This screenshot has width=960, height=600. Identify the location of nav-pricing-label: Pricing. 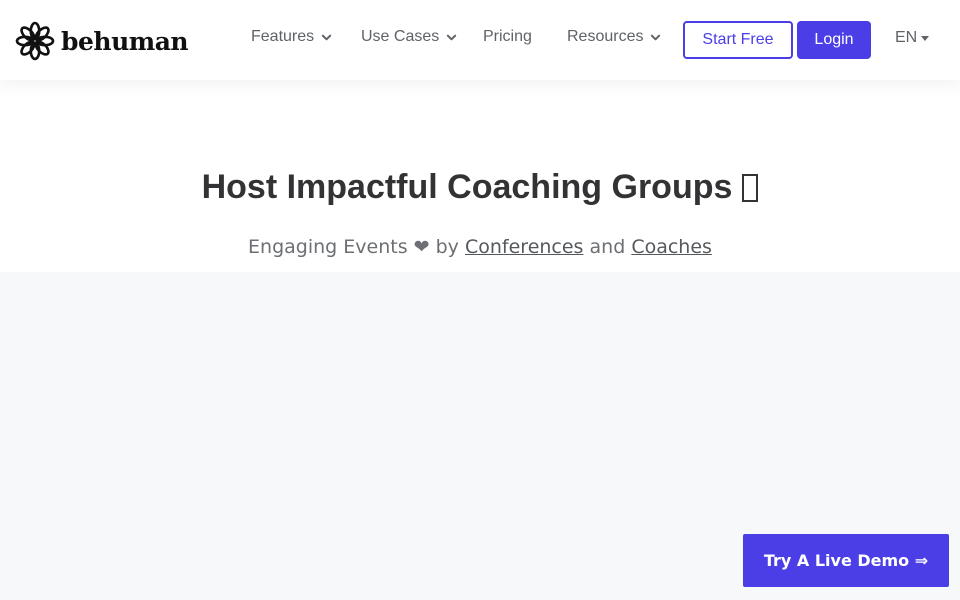
(507, 36).